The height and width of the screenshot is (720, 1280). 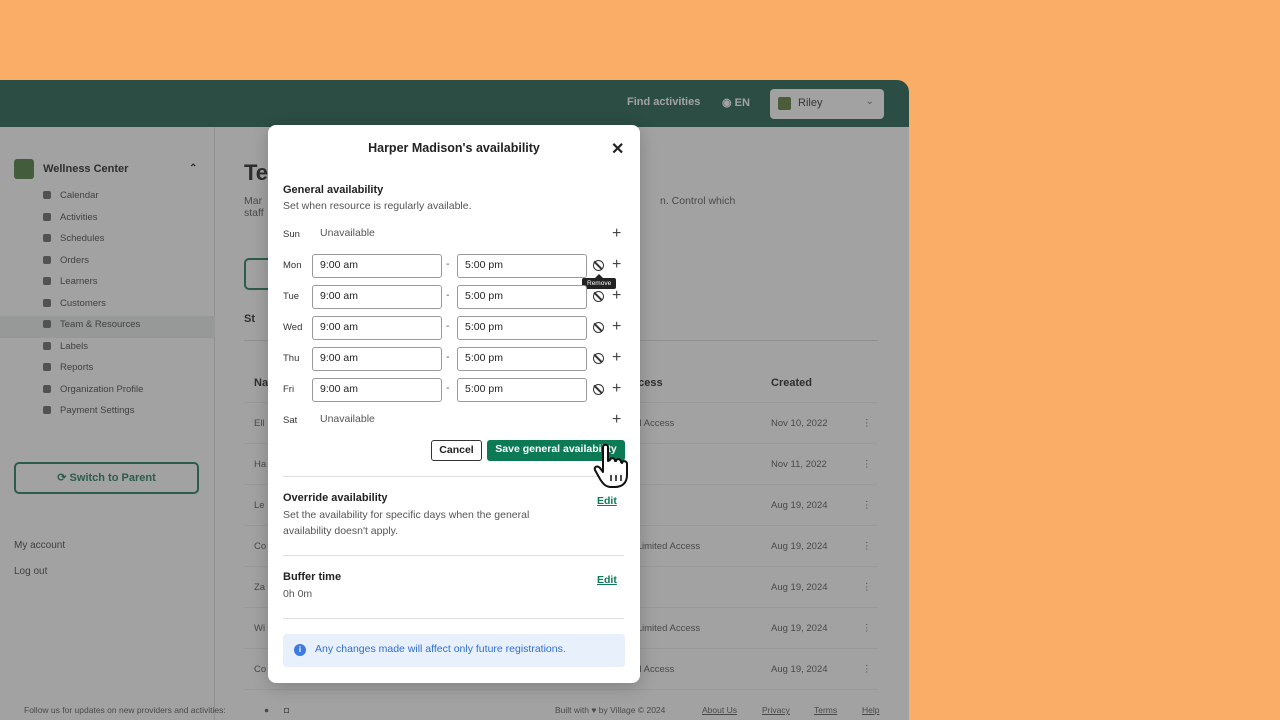 What do you see at coordinates (291, 234) in the screenshot?
I see `day-label-sun: Sun` at bounding box center [291, 234].